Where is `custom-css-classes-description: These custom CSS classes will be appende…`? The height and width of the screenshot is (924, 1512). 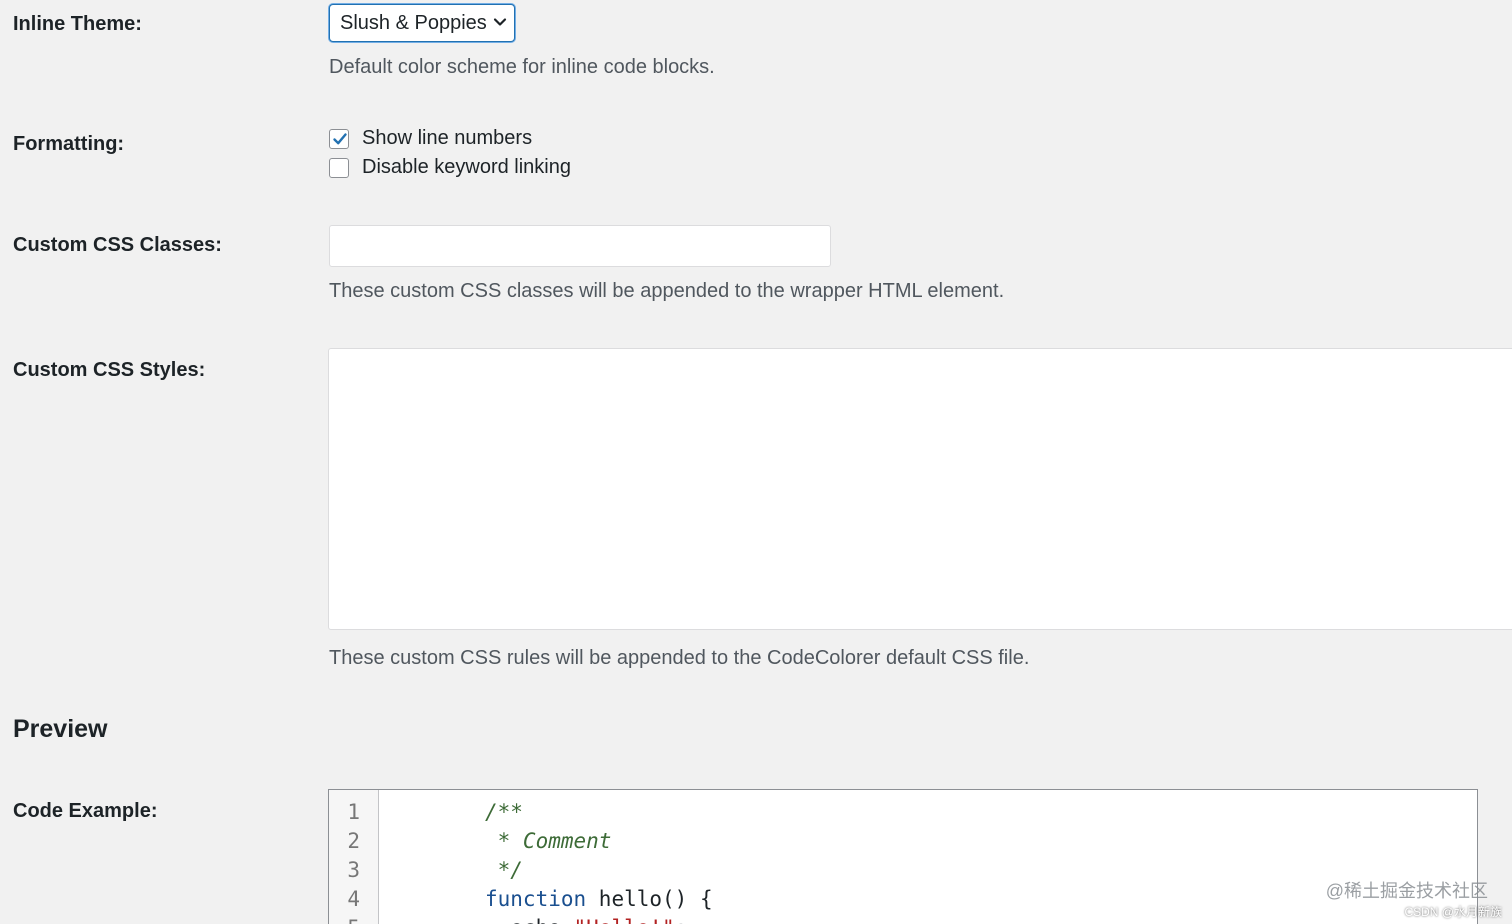 custom-css-classes-description: These custom CSS classes will be appende… is located at coordinates (667, 291).